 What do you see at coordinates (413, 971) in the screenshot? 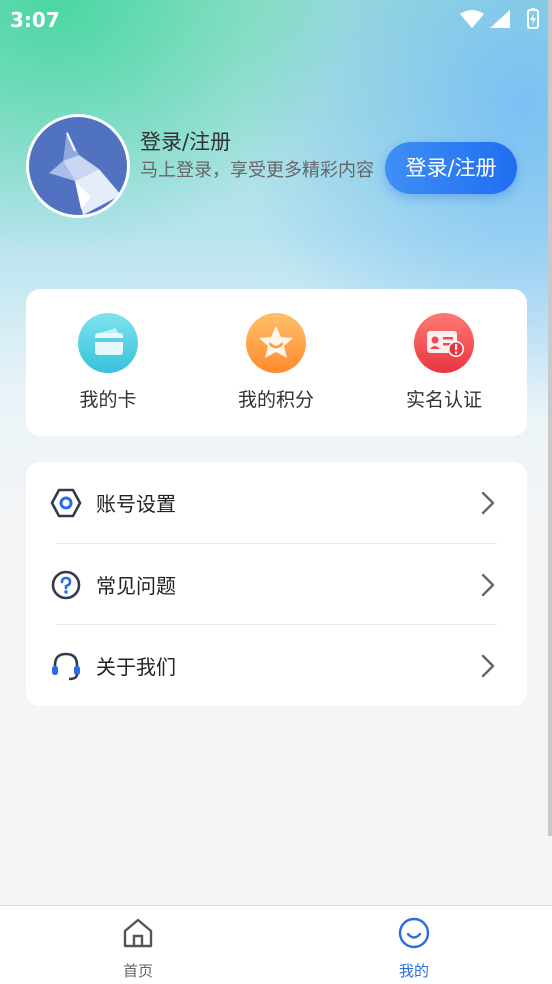
I see `tab-label: 我的` at bounding box center [413, 971].